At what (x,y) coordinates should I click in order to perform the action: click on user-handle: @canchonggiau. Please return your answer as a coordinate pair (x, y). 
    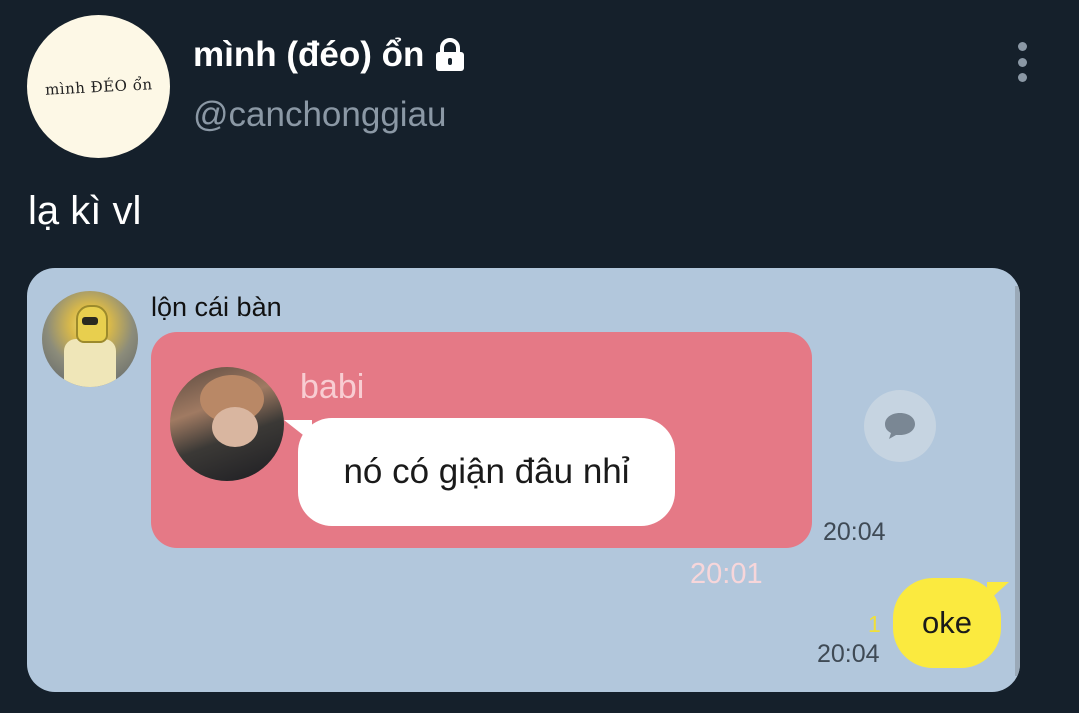
    Looking at the image, I should click on (320, 115).